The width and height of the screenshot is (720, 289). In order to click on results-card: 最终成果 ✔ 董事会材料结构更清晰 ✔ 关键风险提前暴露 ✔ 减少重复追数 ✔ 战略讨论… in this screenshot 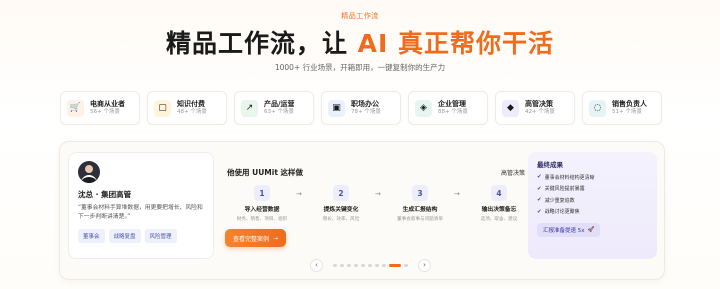, I will do `click(592, 205)`.